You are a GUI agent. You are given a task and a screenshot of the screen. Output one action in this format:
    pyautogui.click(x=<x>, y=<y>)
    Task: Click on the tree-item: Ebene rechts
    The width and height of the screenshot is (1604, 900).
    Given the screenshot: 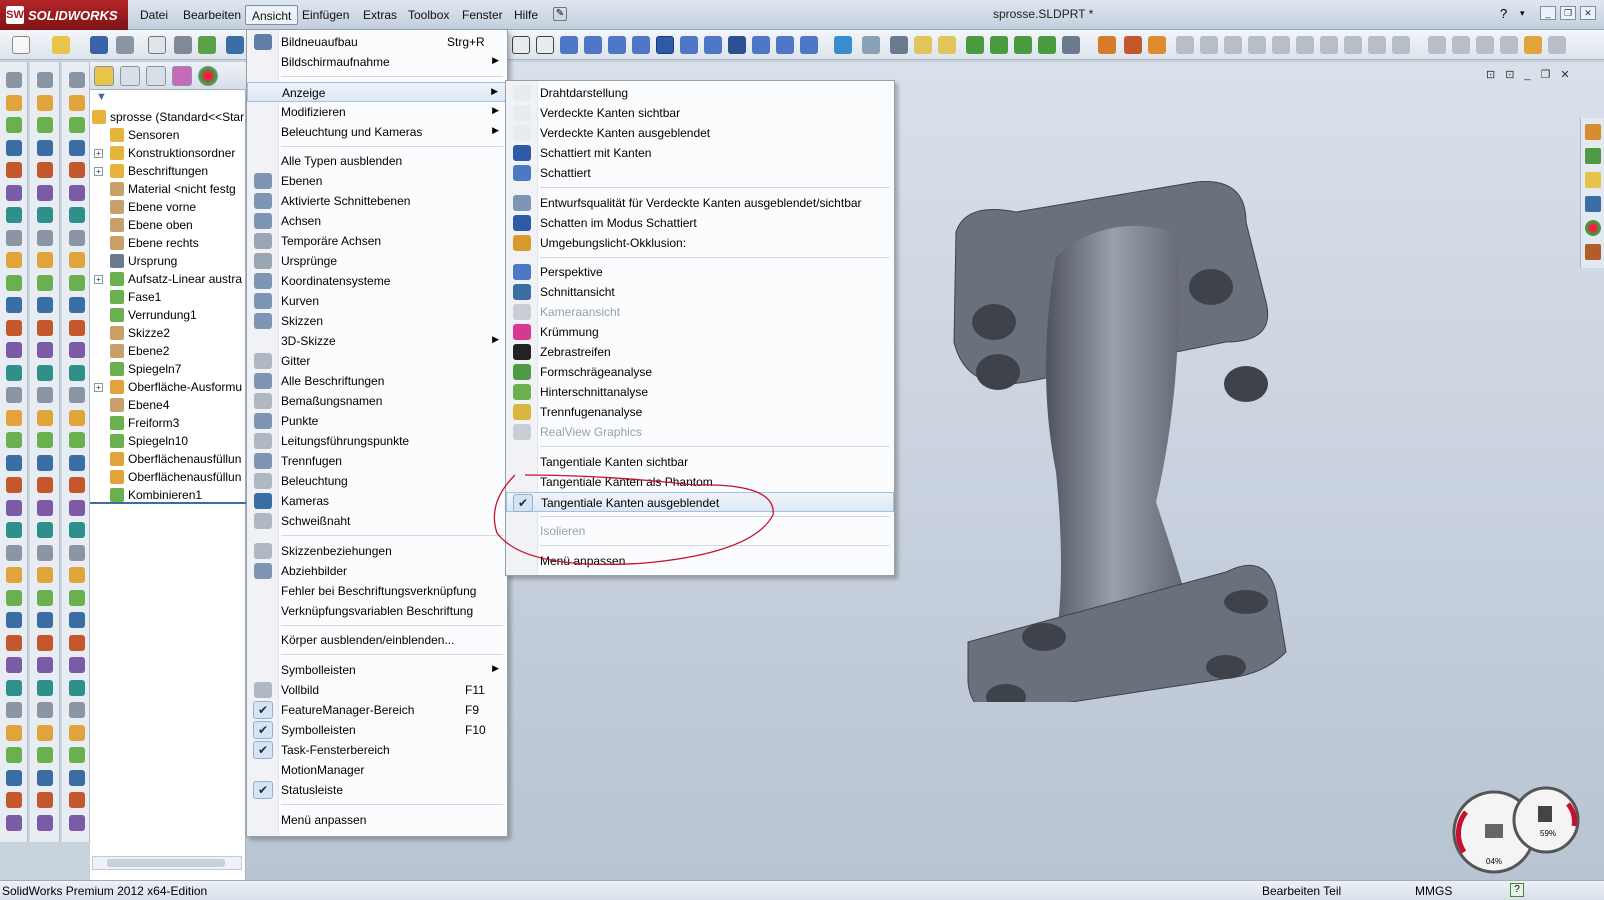 What is the action you would take?
    pyautogui.click(x=168, y=243)
    